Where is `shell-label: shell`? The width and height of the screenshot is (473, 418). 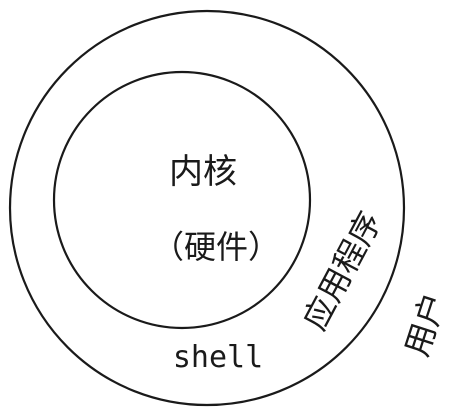 shell-label: shell is located at coordinates (218, 357).